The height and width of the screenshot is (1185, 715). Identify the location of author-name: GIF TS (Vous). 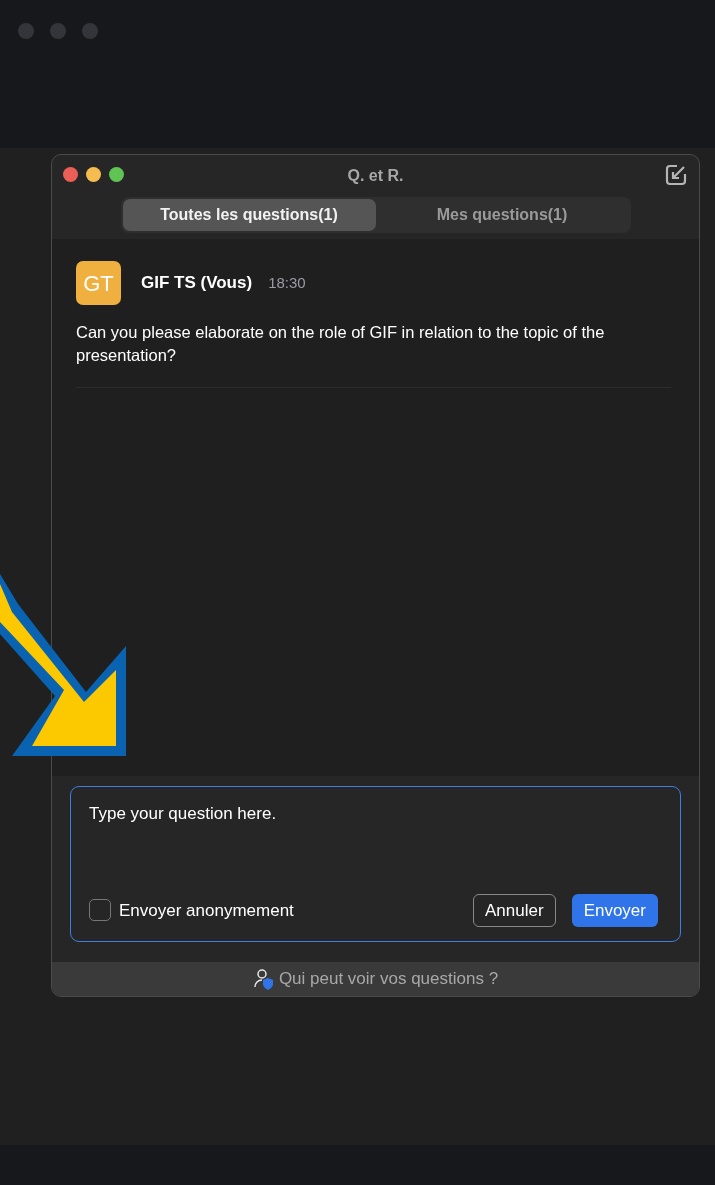
(197, 283).